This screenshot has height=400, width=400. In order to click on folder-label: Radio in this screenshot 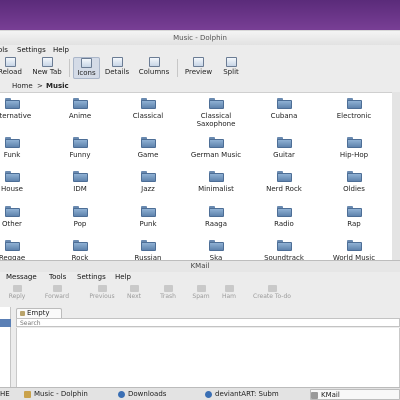, I will do `click(284, 224)`.